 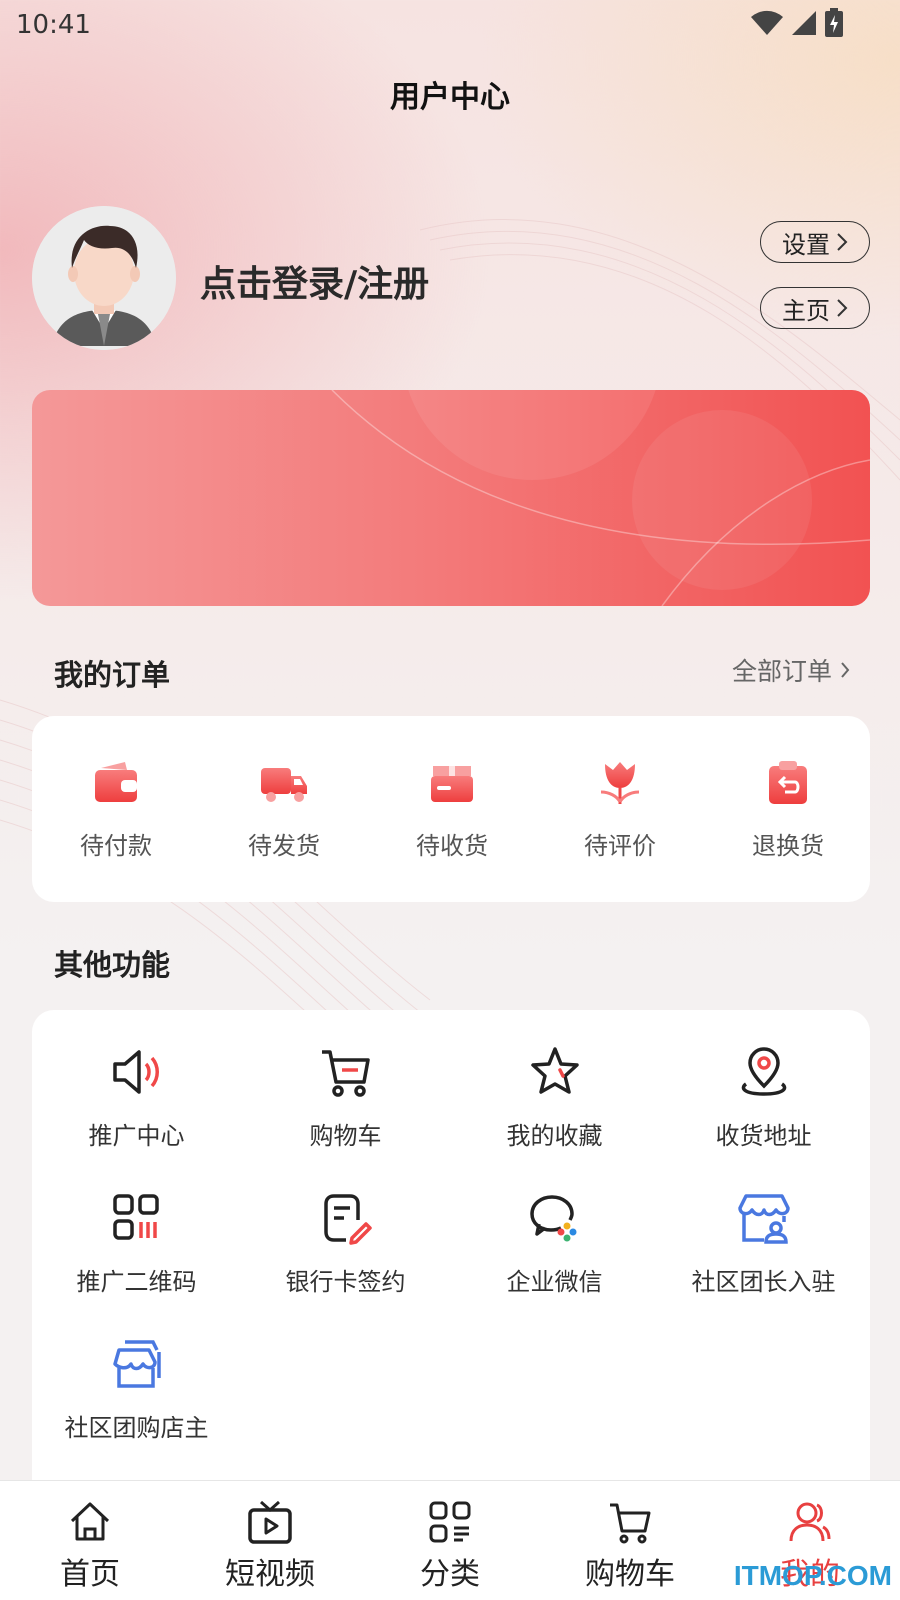 What do you see at coordinates (347, 1219) in the screenshot?
I see `sign-icon` at bounding box center [347, 1219].